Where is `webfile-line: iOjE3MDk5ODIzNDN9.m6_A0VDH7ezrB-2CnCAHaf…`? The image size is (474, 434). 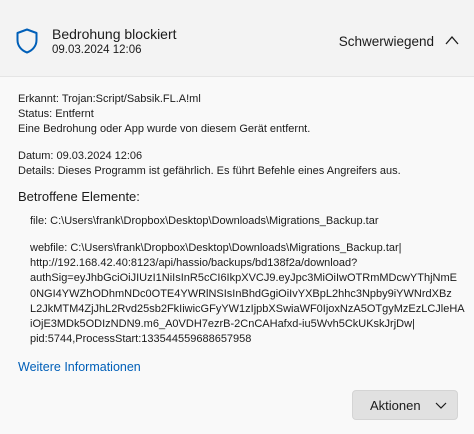
webfile-line: iOjE3MDk5ODIzNDN9.m6_A0VDH7ezrB-2CnCAHaf… is located at coordinates (222, 324).